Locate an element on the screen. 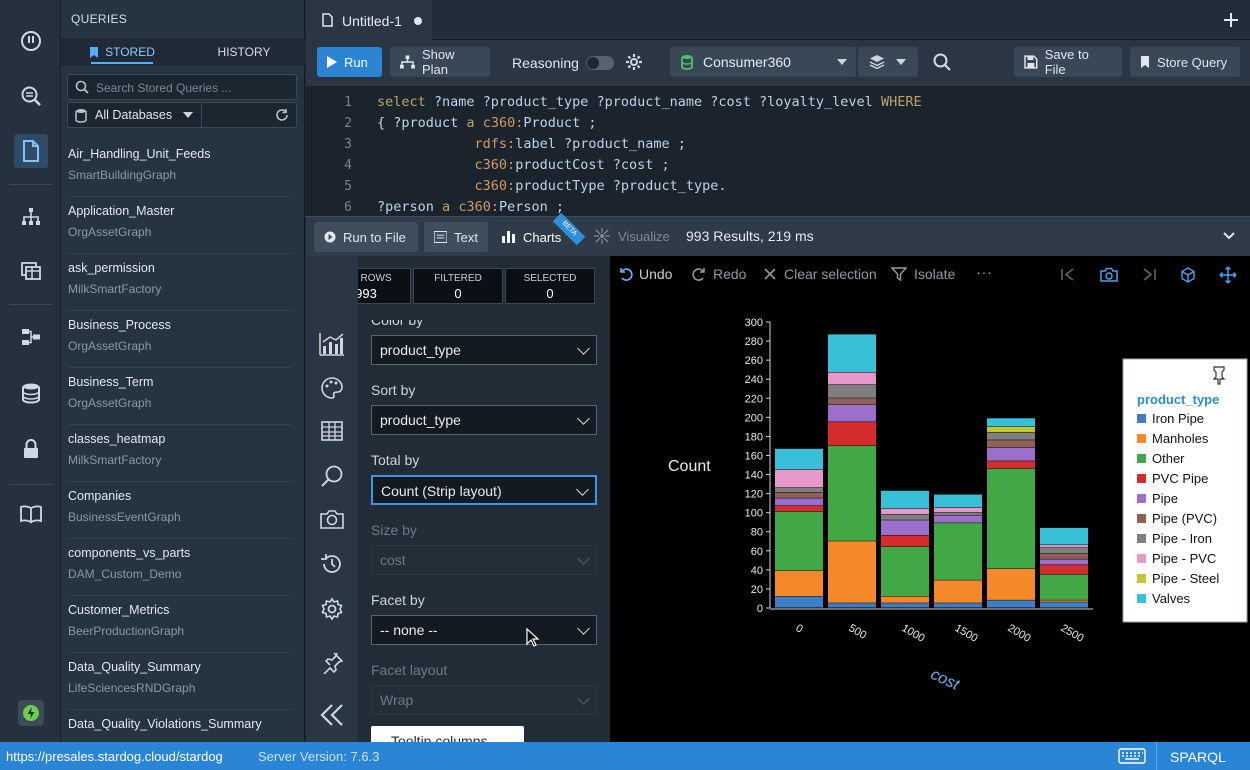 The height and width of the screenshot is (770, 1250). settings-gear-icon is located at coordinates (332, 609).